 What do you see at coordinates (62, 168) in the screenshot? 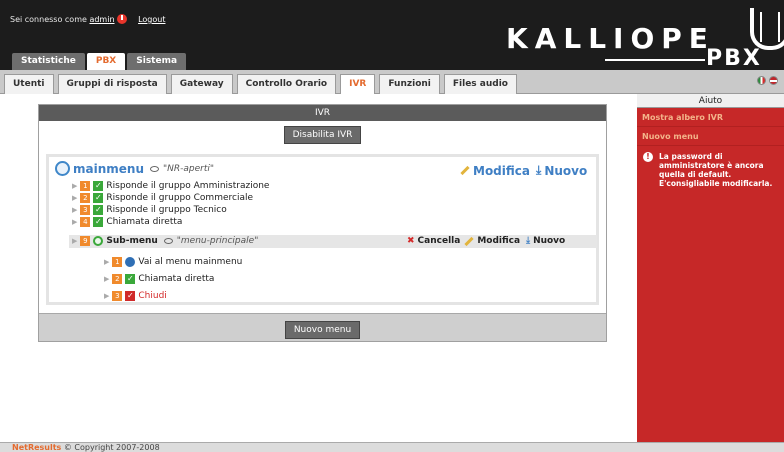
I see `menu-circle-icon` at bounding box center [62, 168].